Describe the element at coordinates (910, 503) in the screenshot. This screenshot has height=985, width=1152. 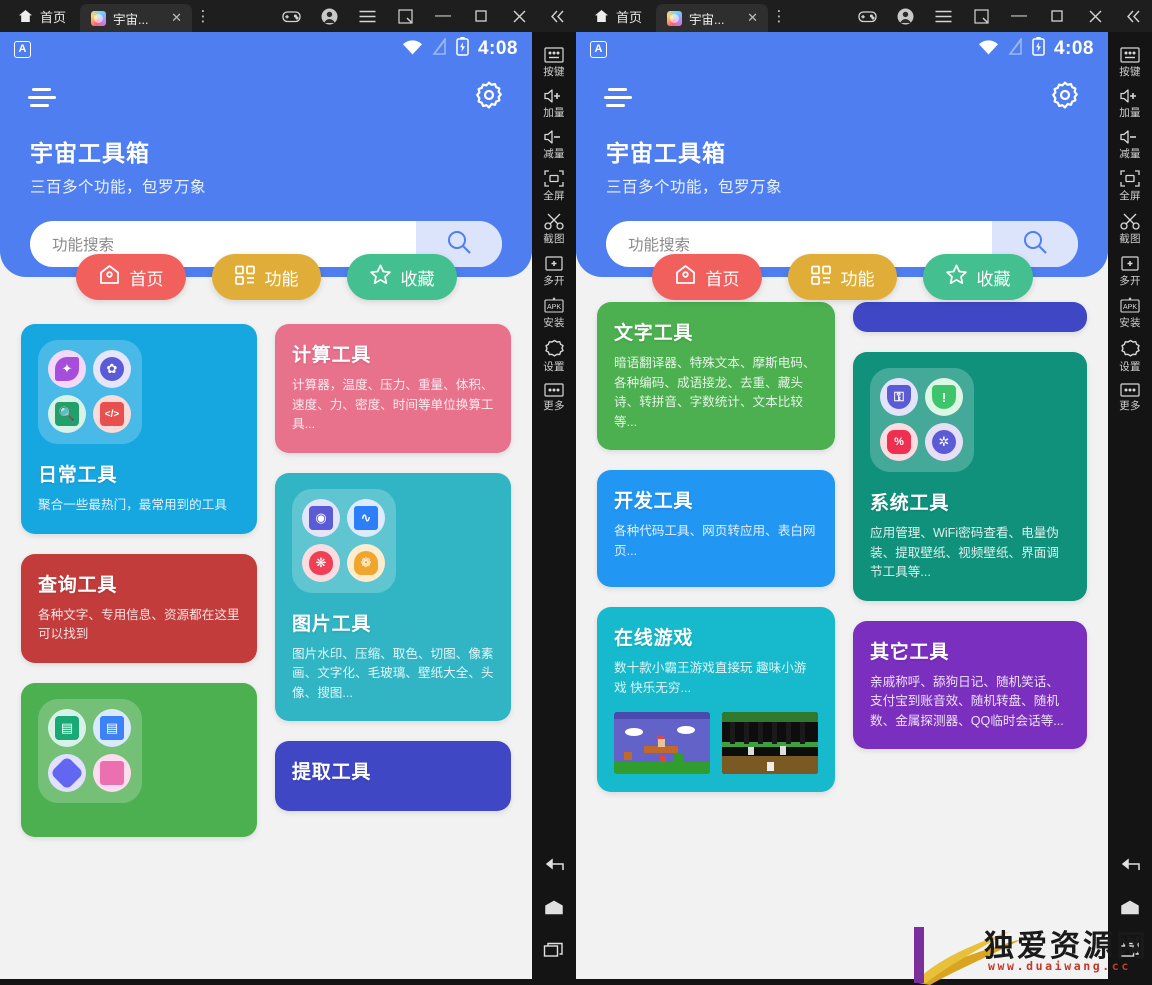
I see `card-title: 系统工具` at that location.